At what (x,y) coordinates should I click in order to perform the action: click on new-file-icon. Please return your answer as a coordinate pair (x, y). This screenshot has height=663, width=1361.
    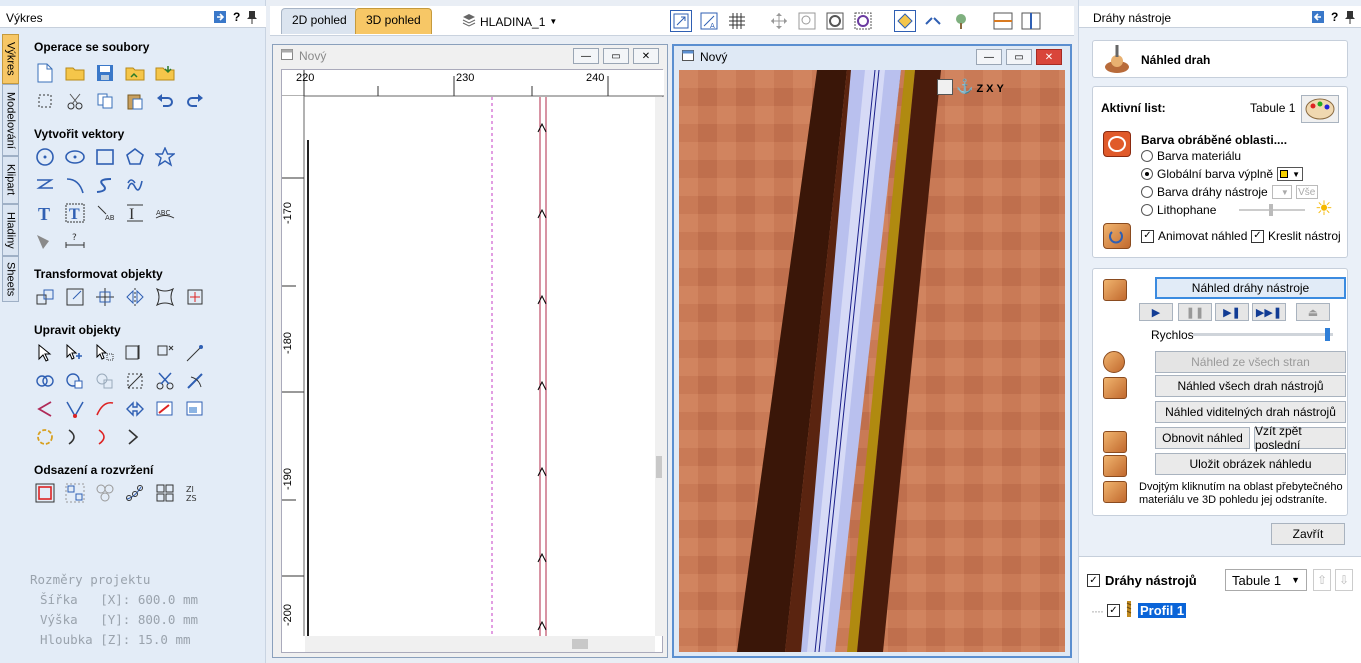
    Looking at the image, I should click on (45, 73).